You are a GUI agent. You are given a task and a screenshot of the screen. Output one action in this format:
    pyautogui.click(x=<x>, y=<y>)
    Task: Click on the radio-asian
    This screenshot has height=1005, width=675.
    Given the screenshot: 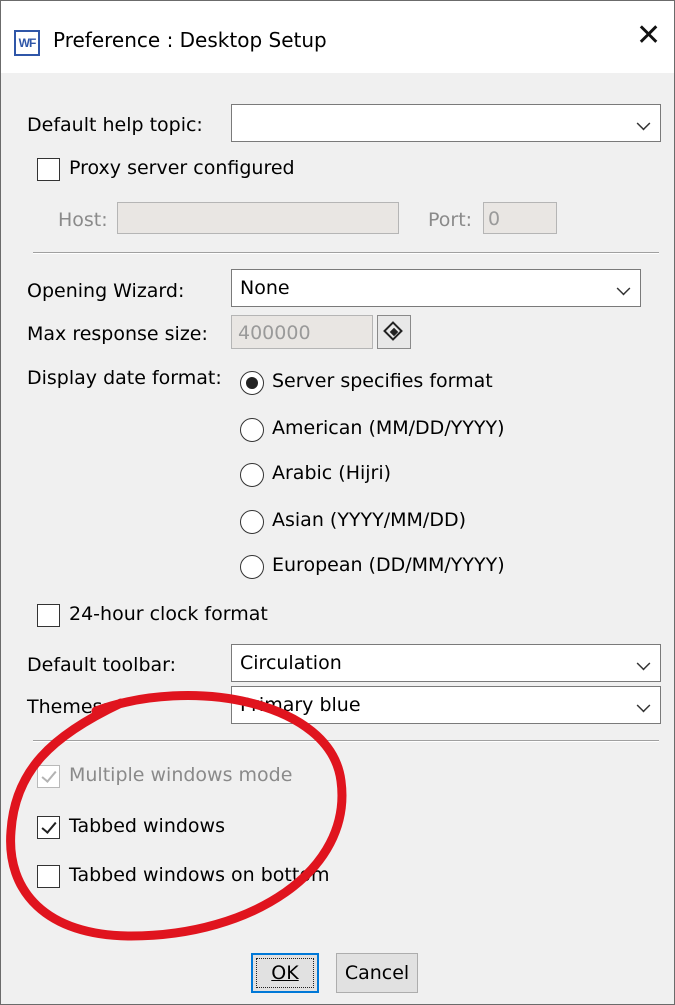 What is the action you would take?
    pyautogui.click(x=252, y=522)
    